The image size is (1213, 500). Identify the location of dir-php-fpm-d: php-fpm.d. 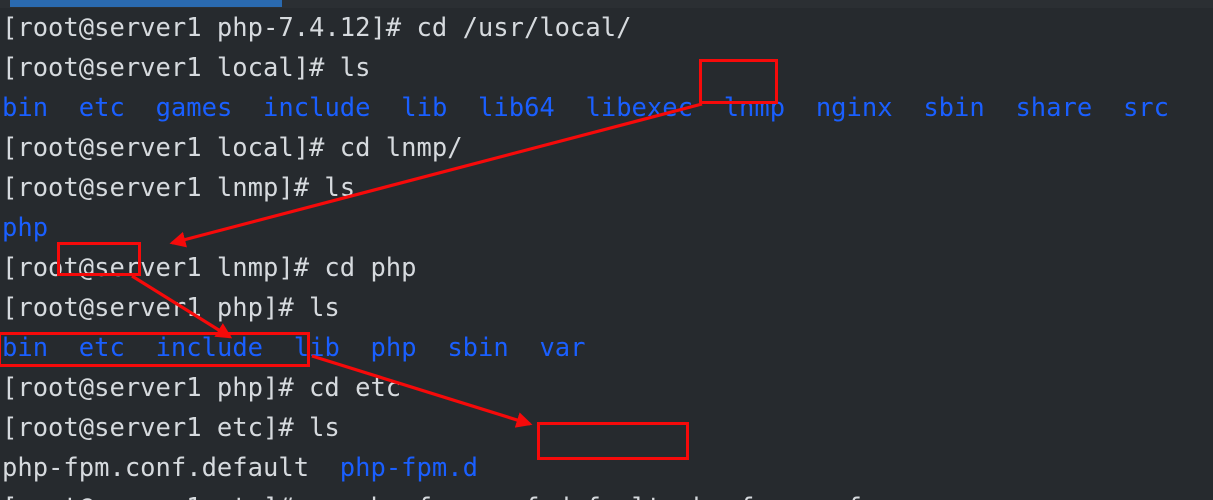
(408, 468).